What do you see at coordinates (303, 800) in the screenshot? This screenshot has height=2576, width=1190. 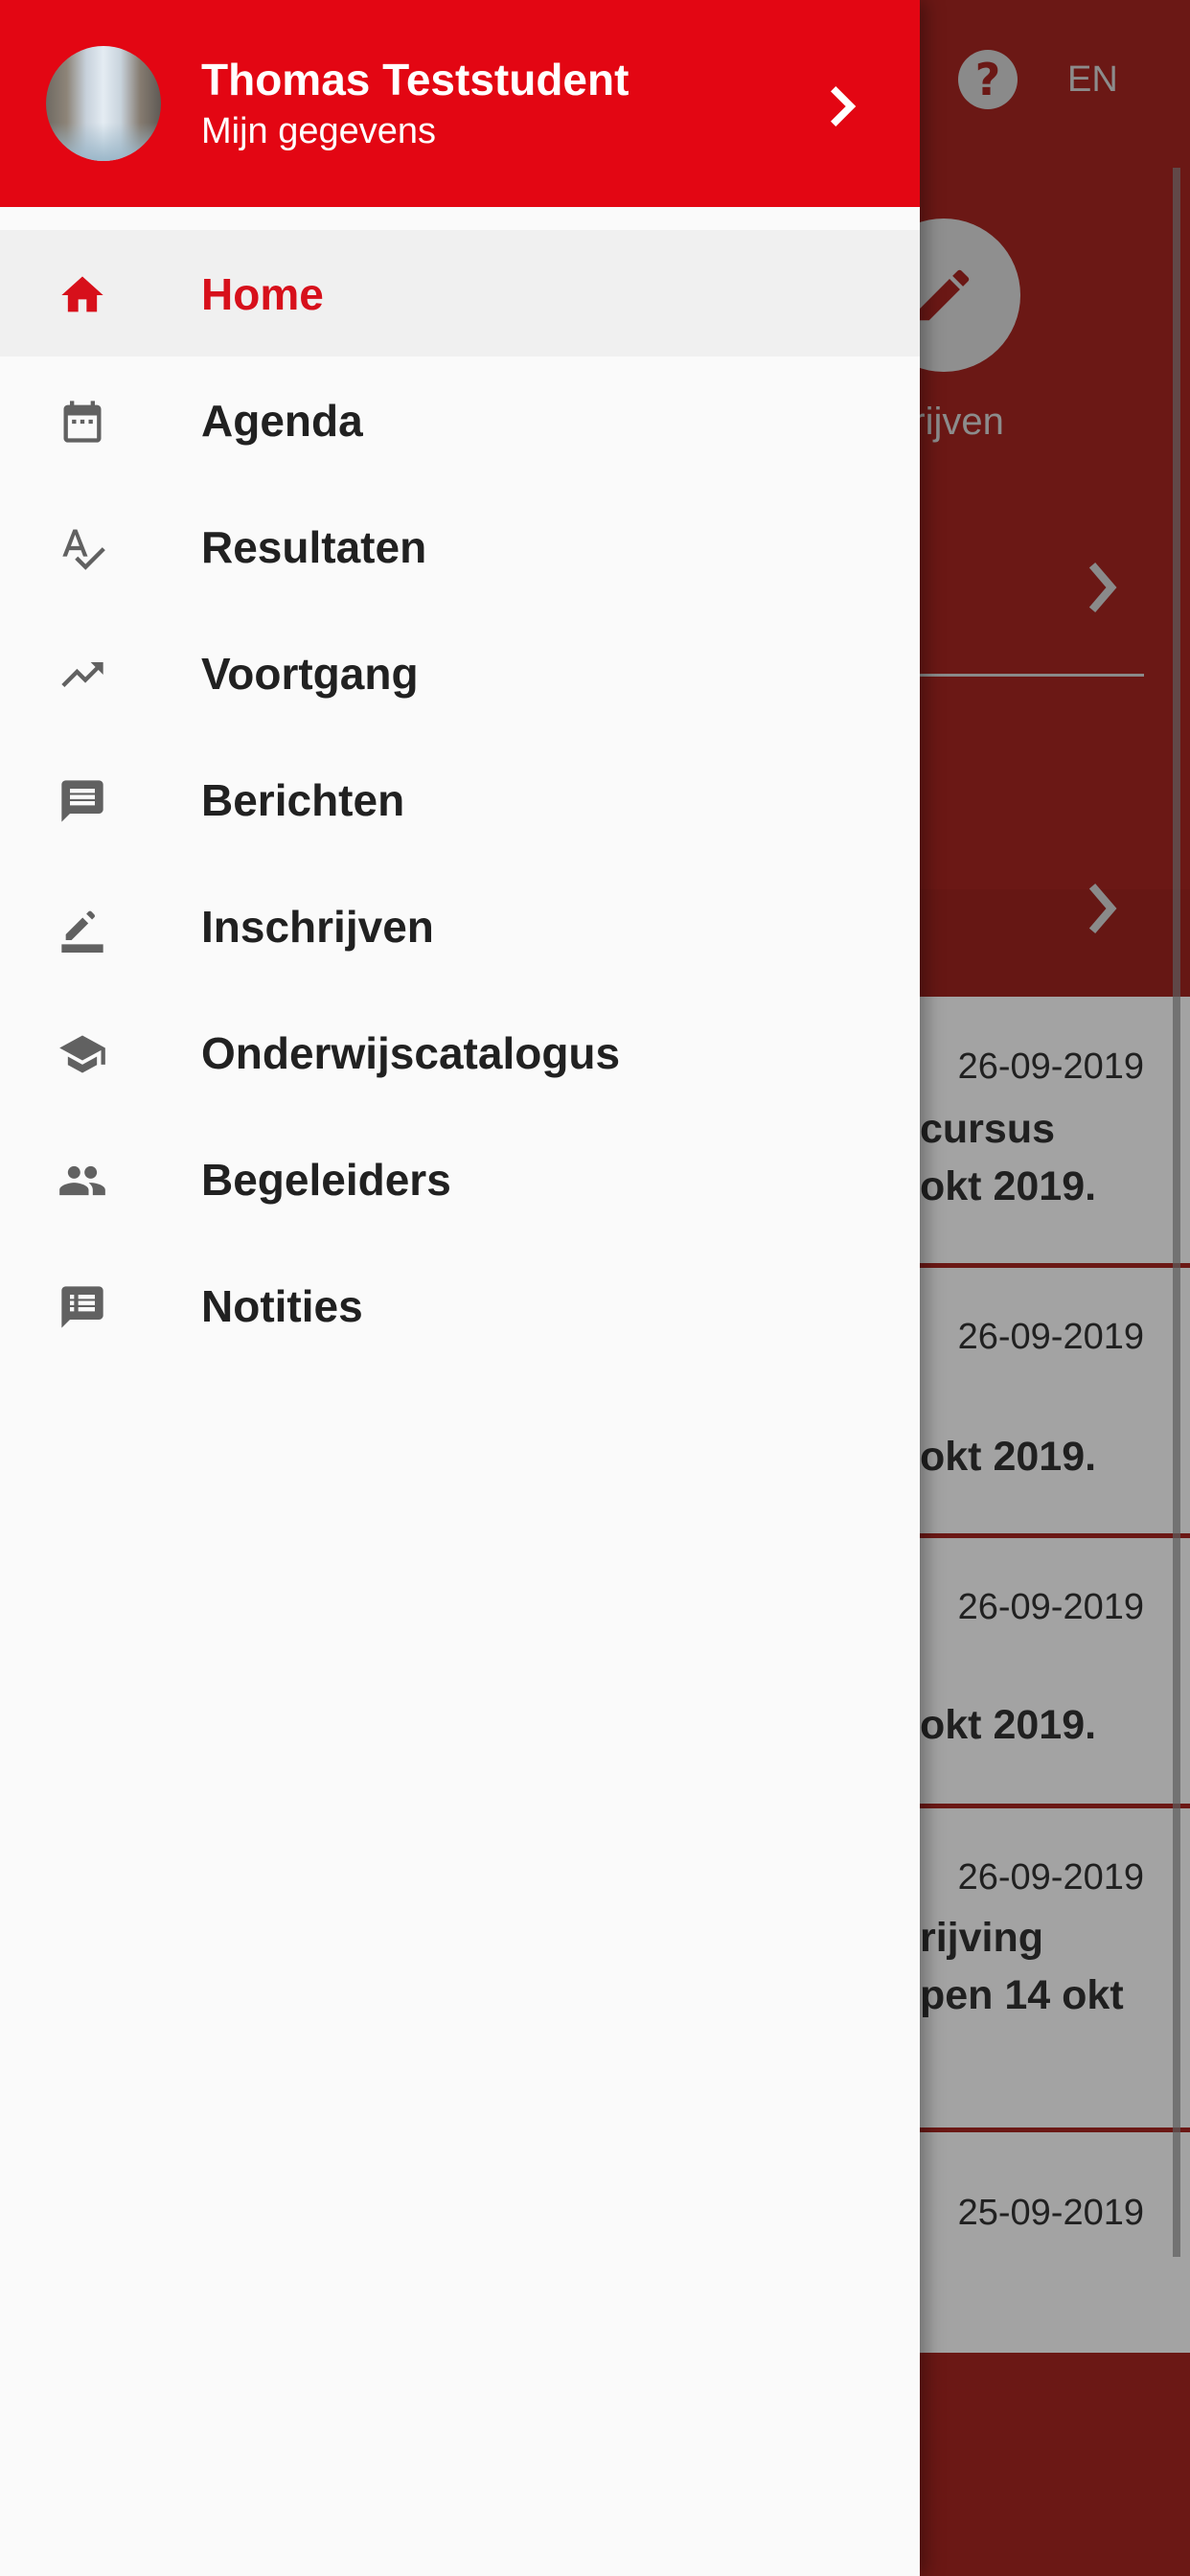 I see `menu-item-label: Berichten` at bounding box center [303, 800].